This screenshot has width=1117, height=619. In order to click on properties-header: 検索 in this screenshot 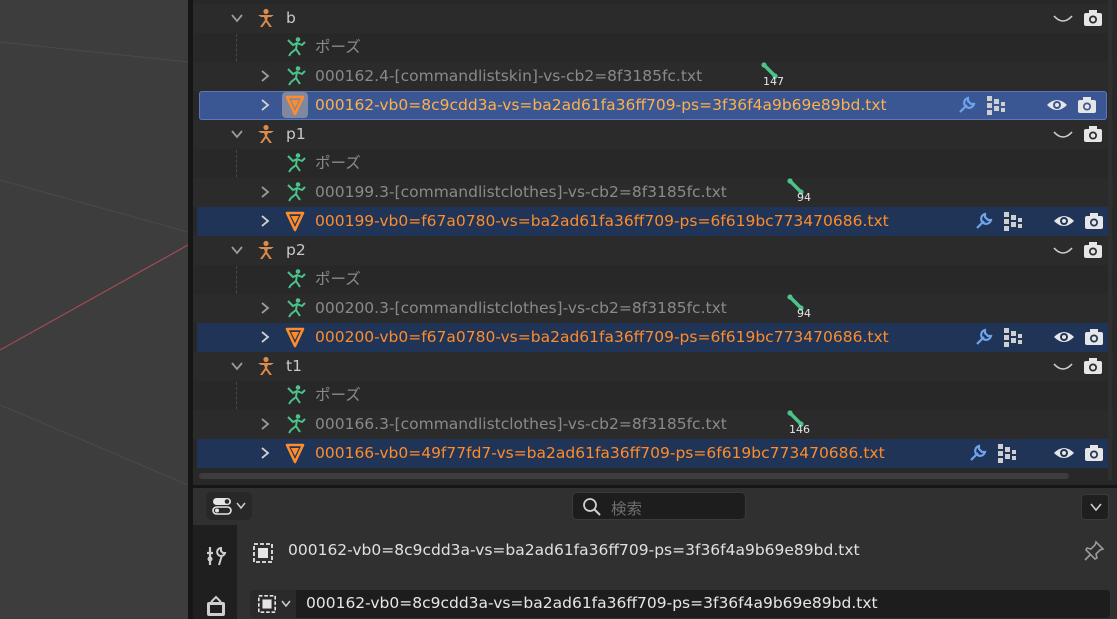, I will do `click(655, 506)`.